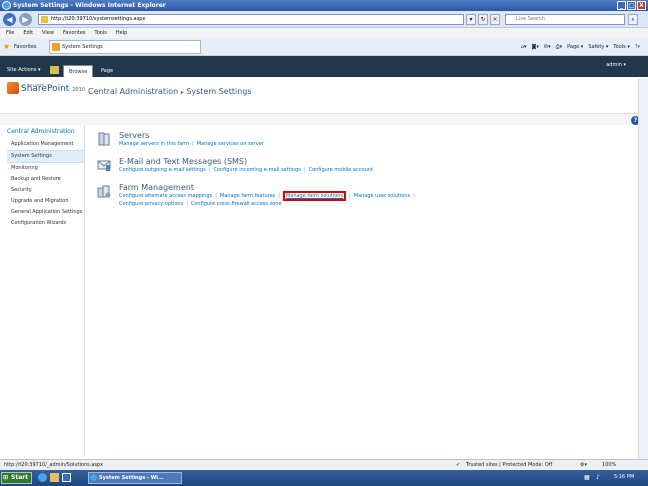  I want to click on link-manage-user-solutions: Manage user solutions, so click(382, 196).